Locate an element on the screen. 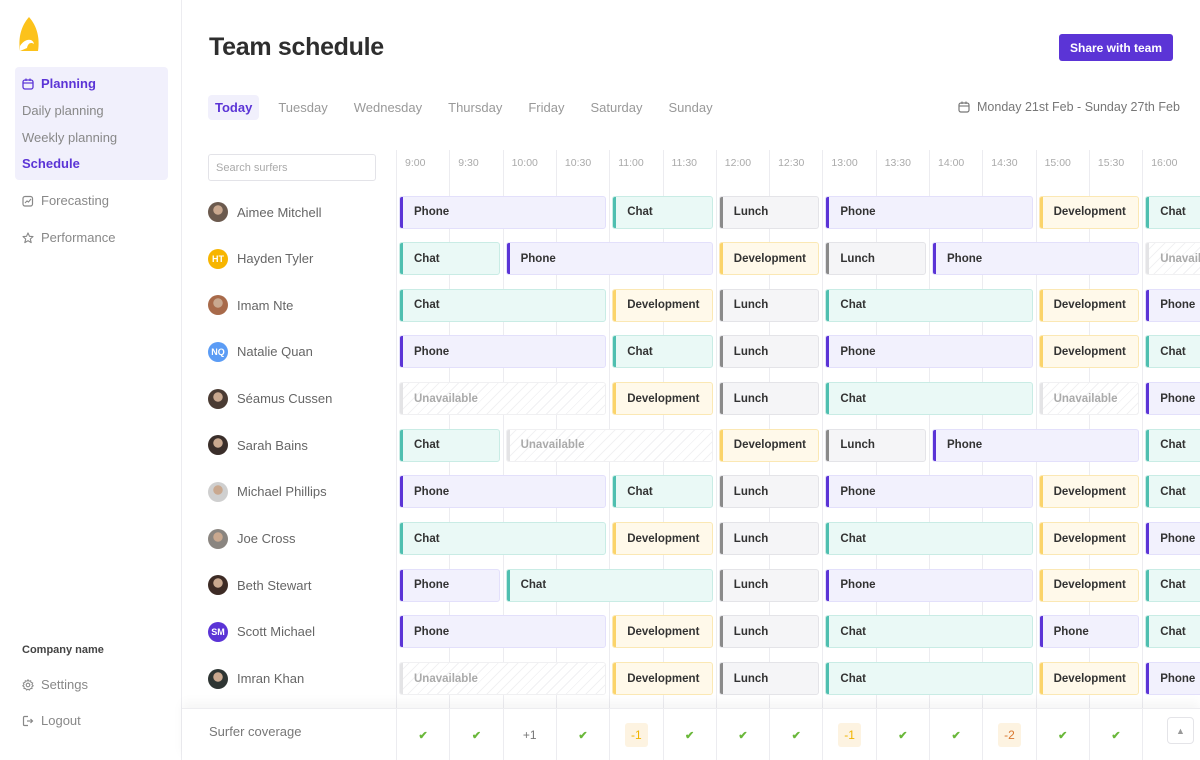 The image size is (1200, 760). person-row: Sarah Bains is located at coordinates (258, 445).